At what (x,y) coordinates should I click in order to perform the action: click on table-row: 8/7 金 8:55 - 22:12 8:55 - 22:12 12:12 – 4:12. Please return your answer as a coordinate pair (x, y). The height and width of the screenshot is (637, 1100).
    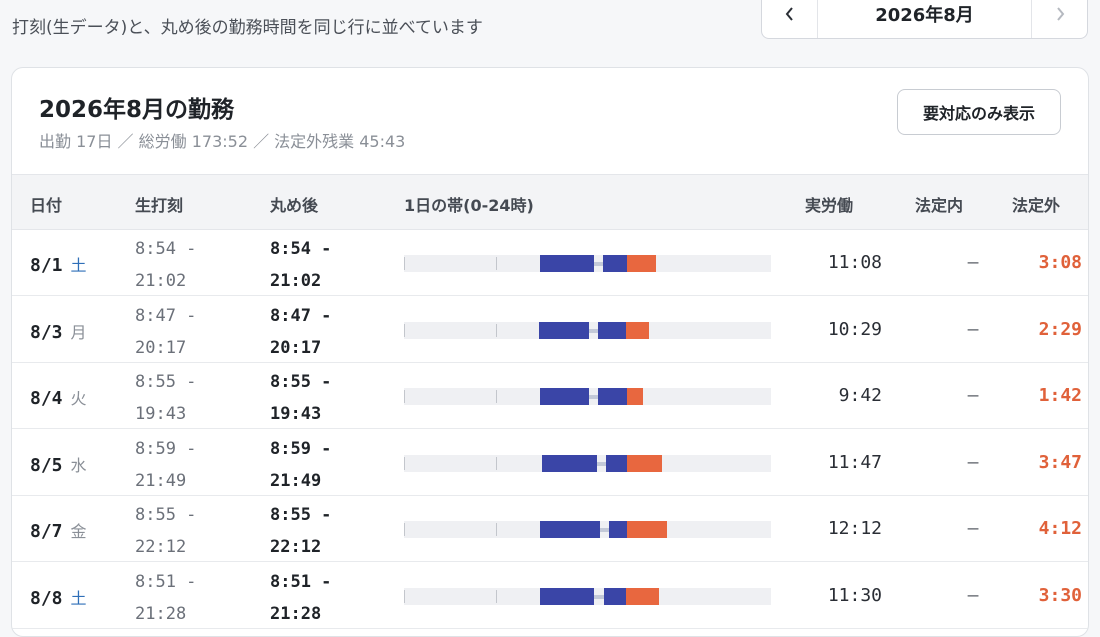
    Looking at the image, I should click on (550, 529).